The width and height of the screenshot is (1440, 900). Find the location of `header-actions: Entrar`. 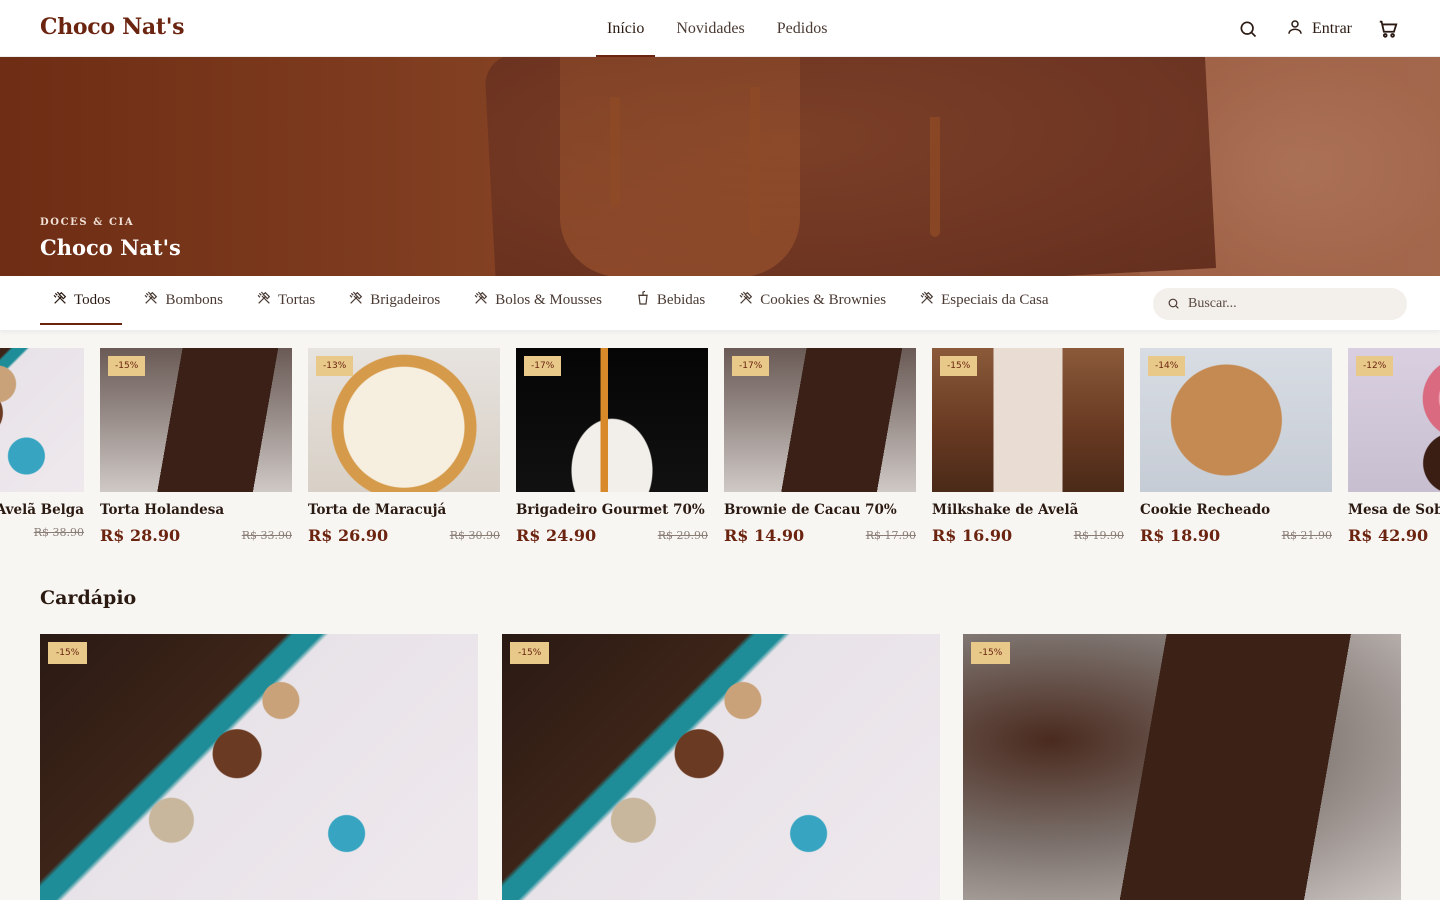

header-actions: Entrar is located at coordinates (1318, 28).